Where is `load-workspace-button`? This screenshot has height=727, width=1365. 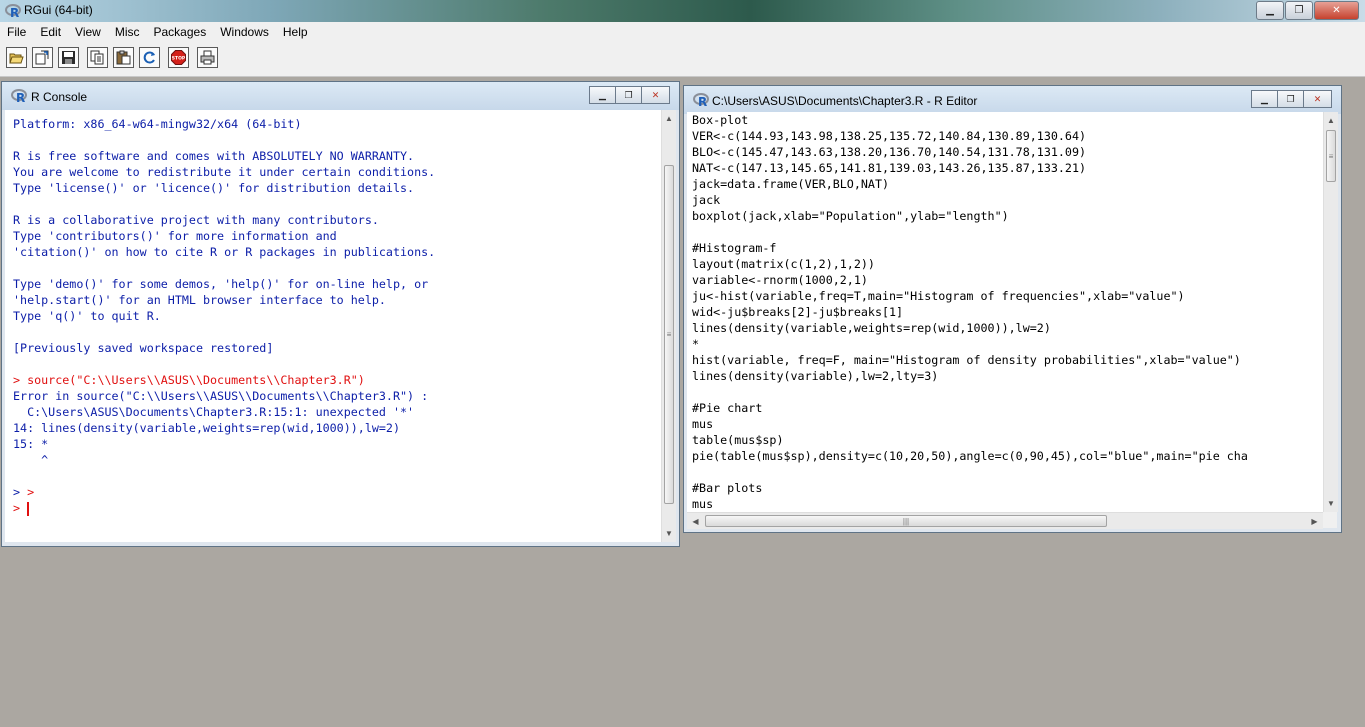 load-workspace-button is located at coordinates (42, 57).